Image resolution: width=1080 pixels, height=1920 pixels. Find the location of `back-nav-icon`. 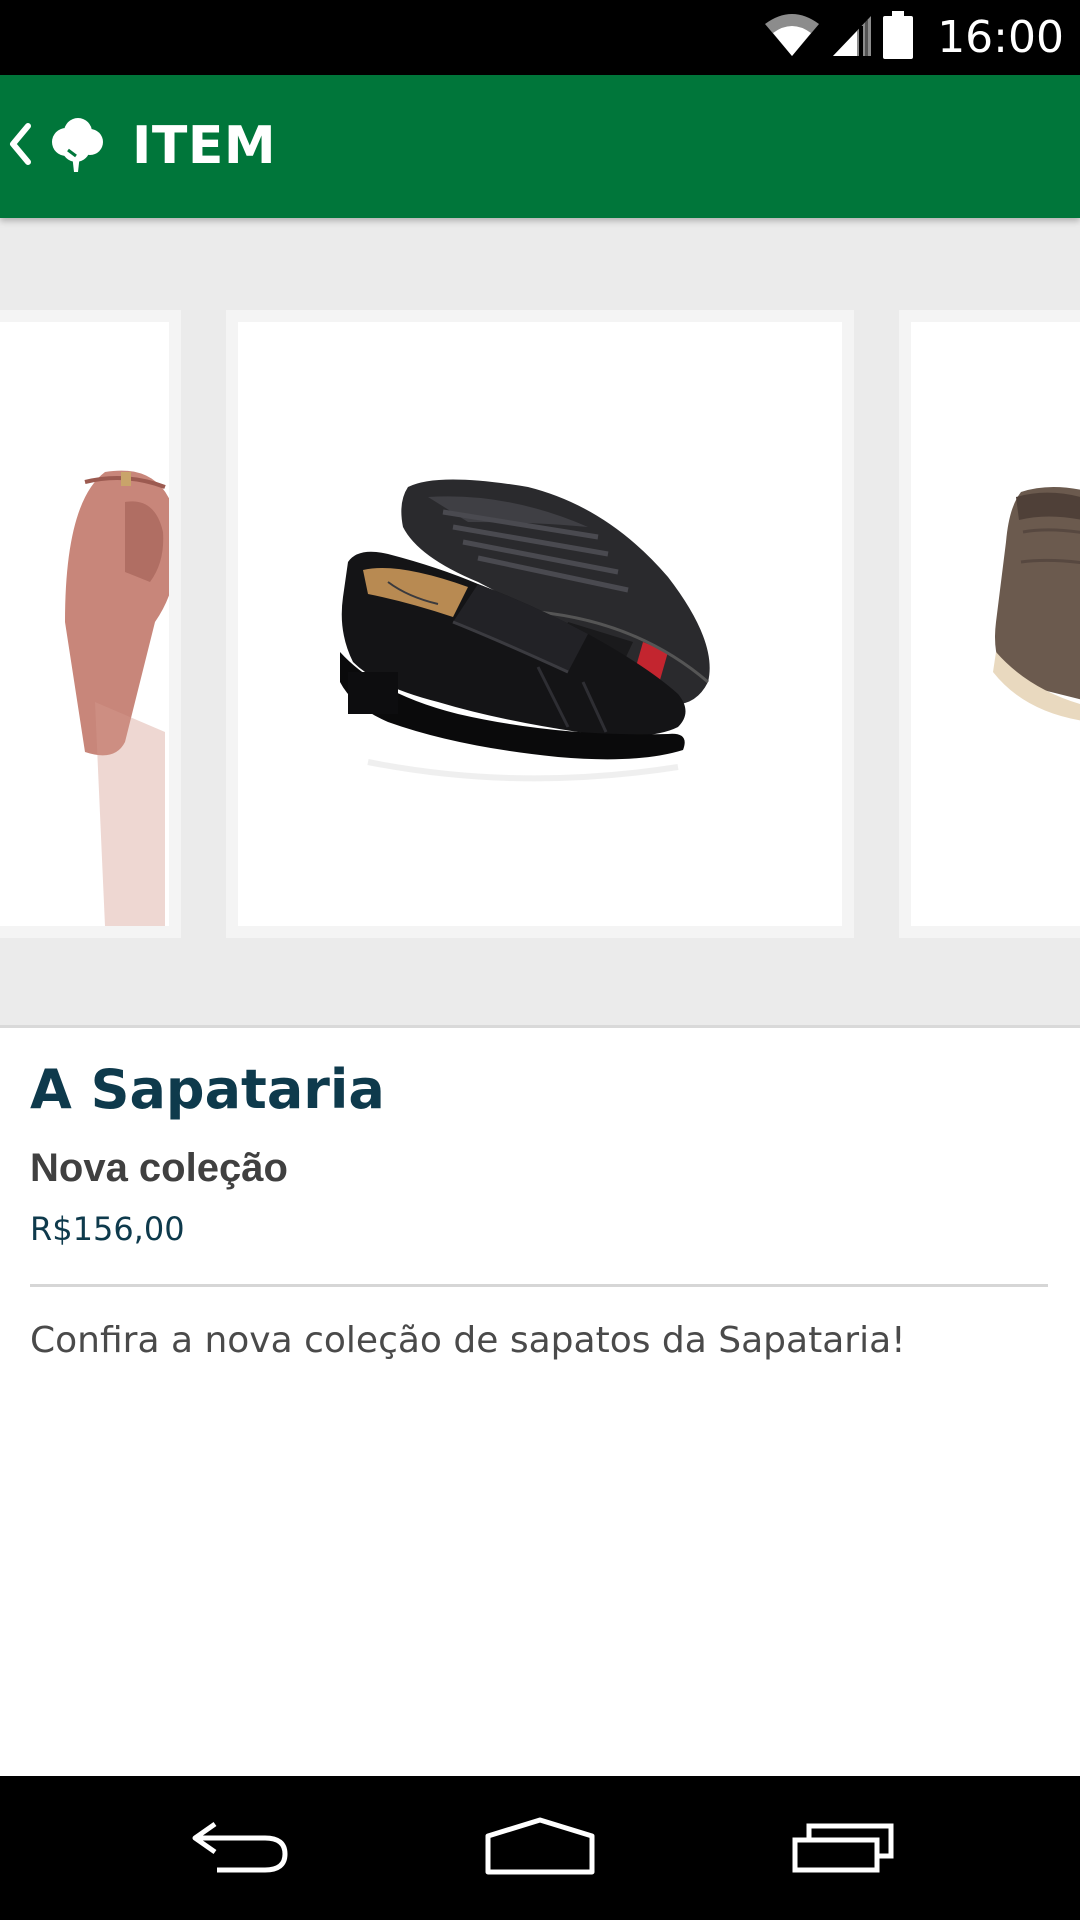

back-nav-icon is located at coordinates (239, 1848).